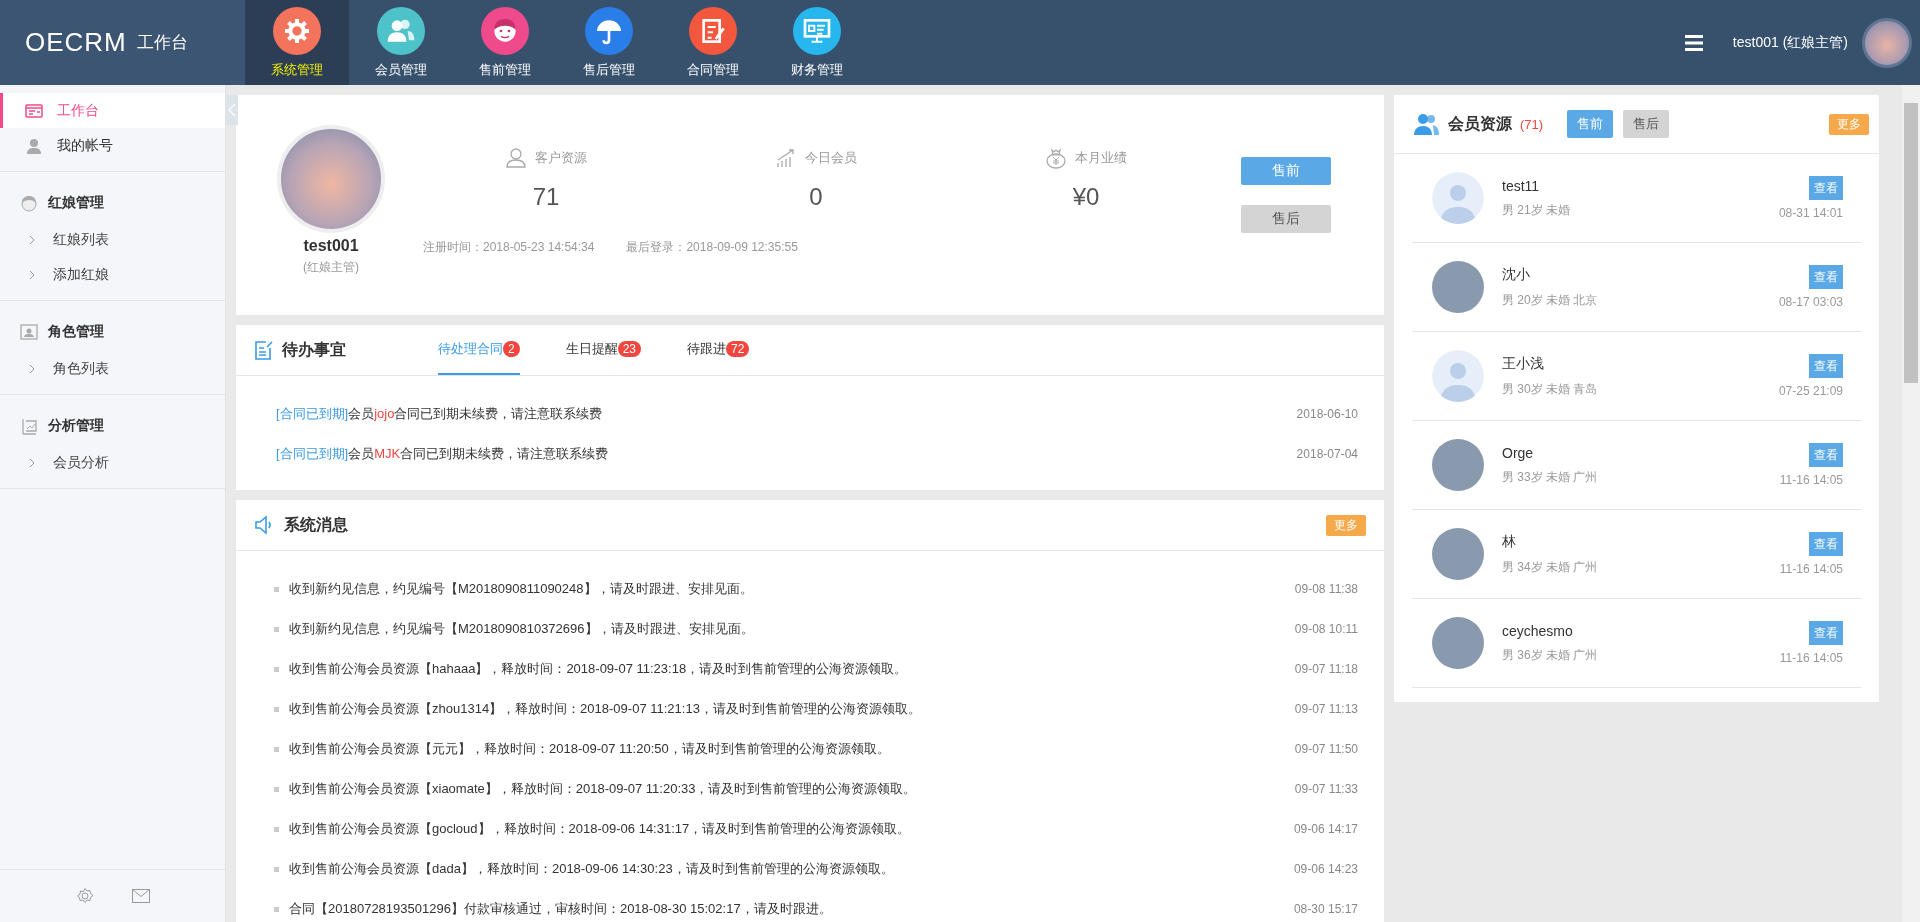 This screenshot has width=1920, height=922. Describe the element at coordinates (521, 589) in the screenshot. I see `message-text: 收到新约见信息，约见编号【M2018090811090248】，请及时跟进、安排见面。` at that location.